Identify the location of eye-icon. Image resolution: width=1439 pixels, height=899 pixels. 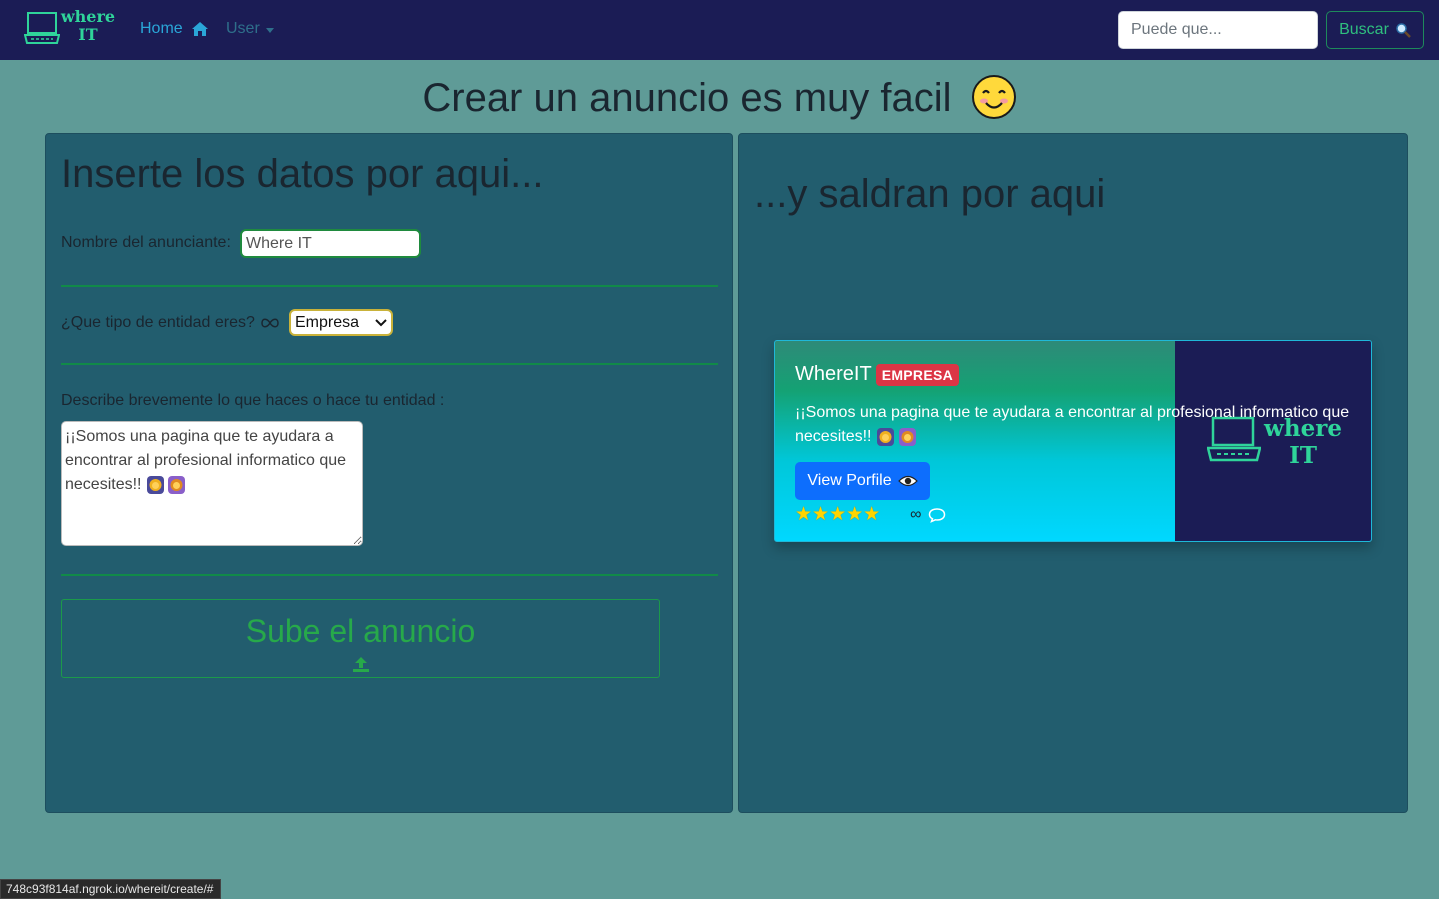
(907, 481).